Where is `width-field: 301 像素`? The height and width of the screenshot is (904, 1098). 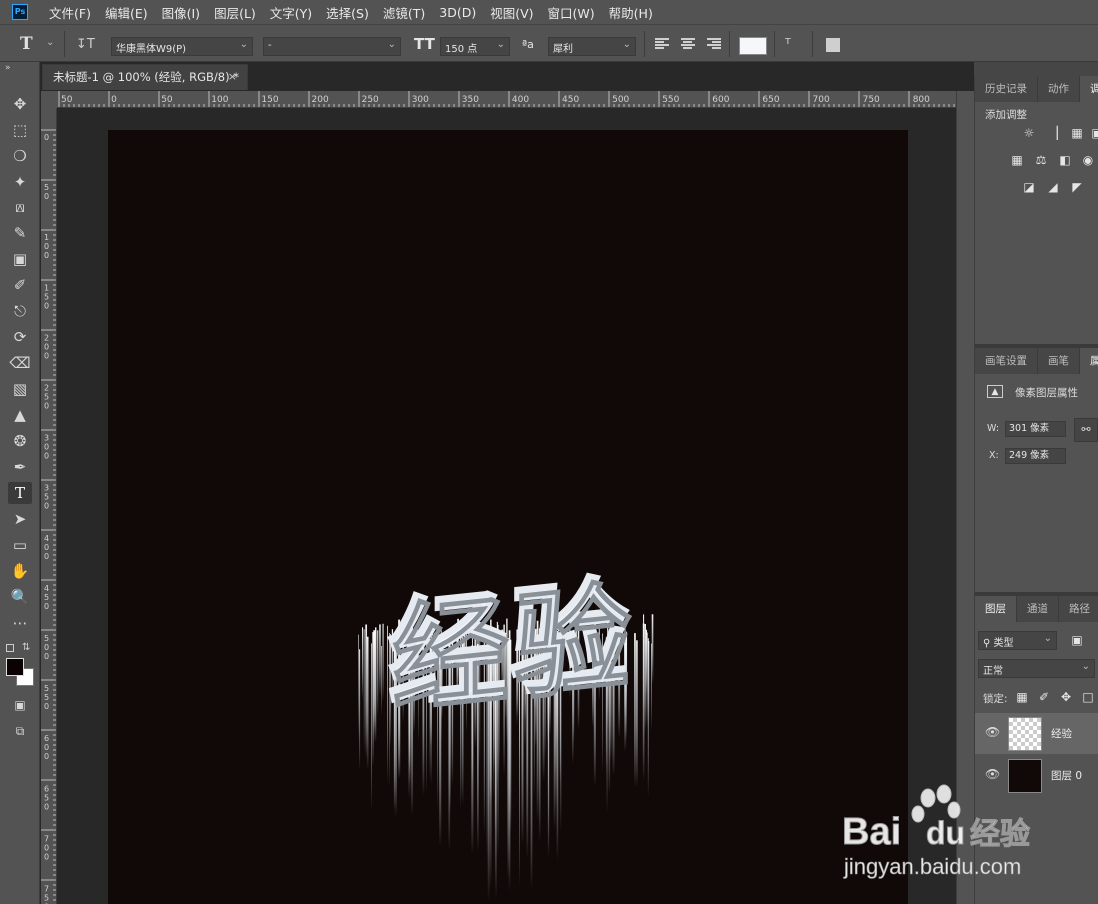
width-field: 301 像素 is located at coordinates (1035, 429).